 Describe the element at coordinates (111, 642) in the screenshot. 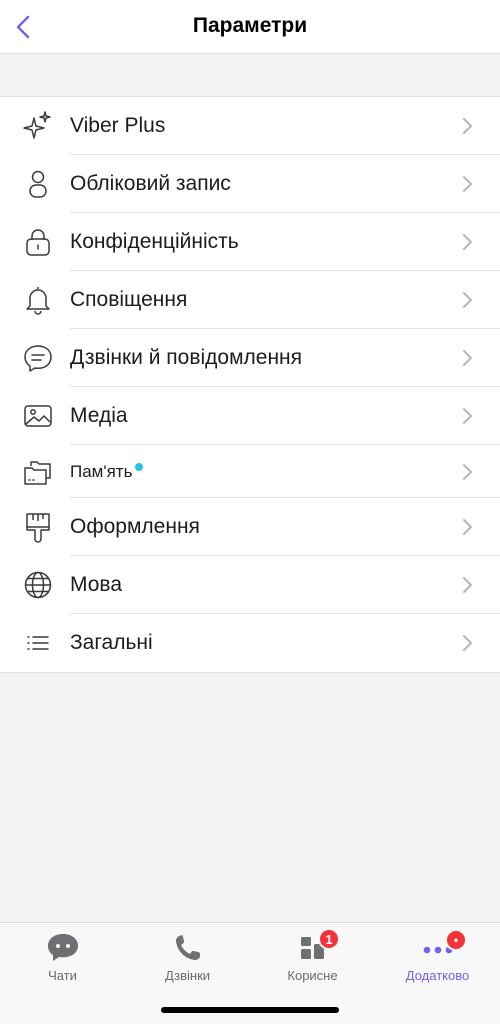

I see `settings-item-label: Загальні` at that location.